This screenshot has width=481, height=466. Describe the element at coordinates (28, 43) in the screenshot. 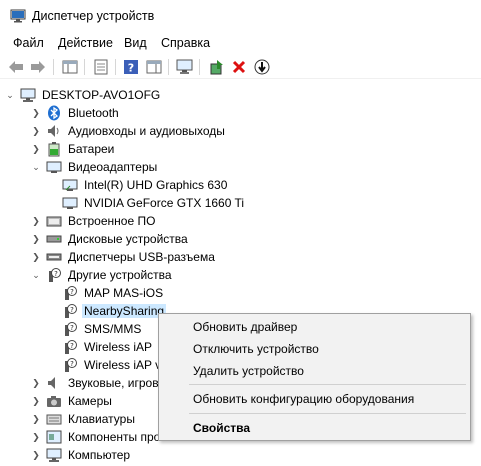

I see `menu-file: Файл` at that location.